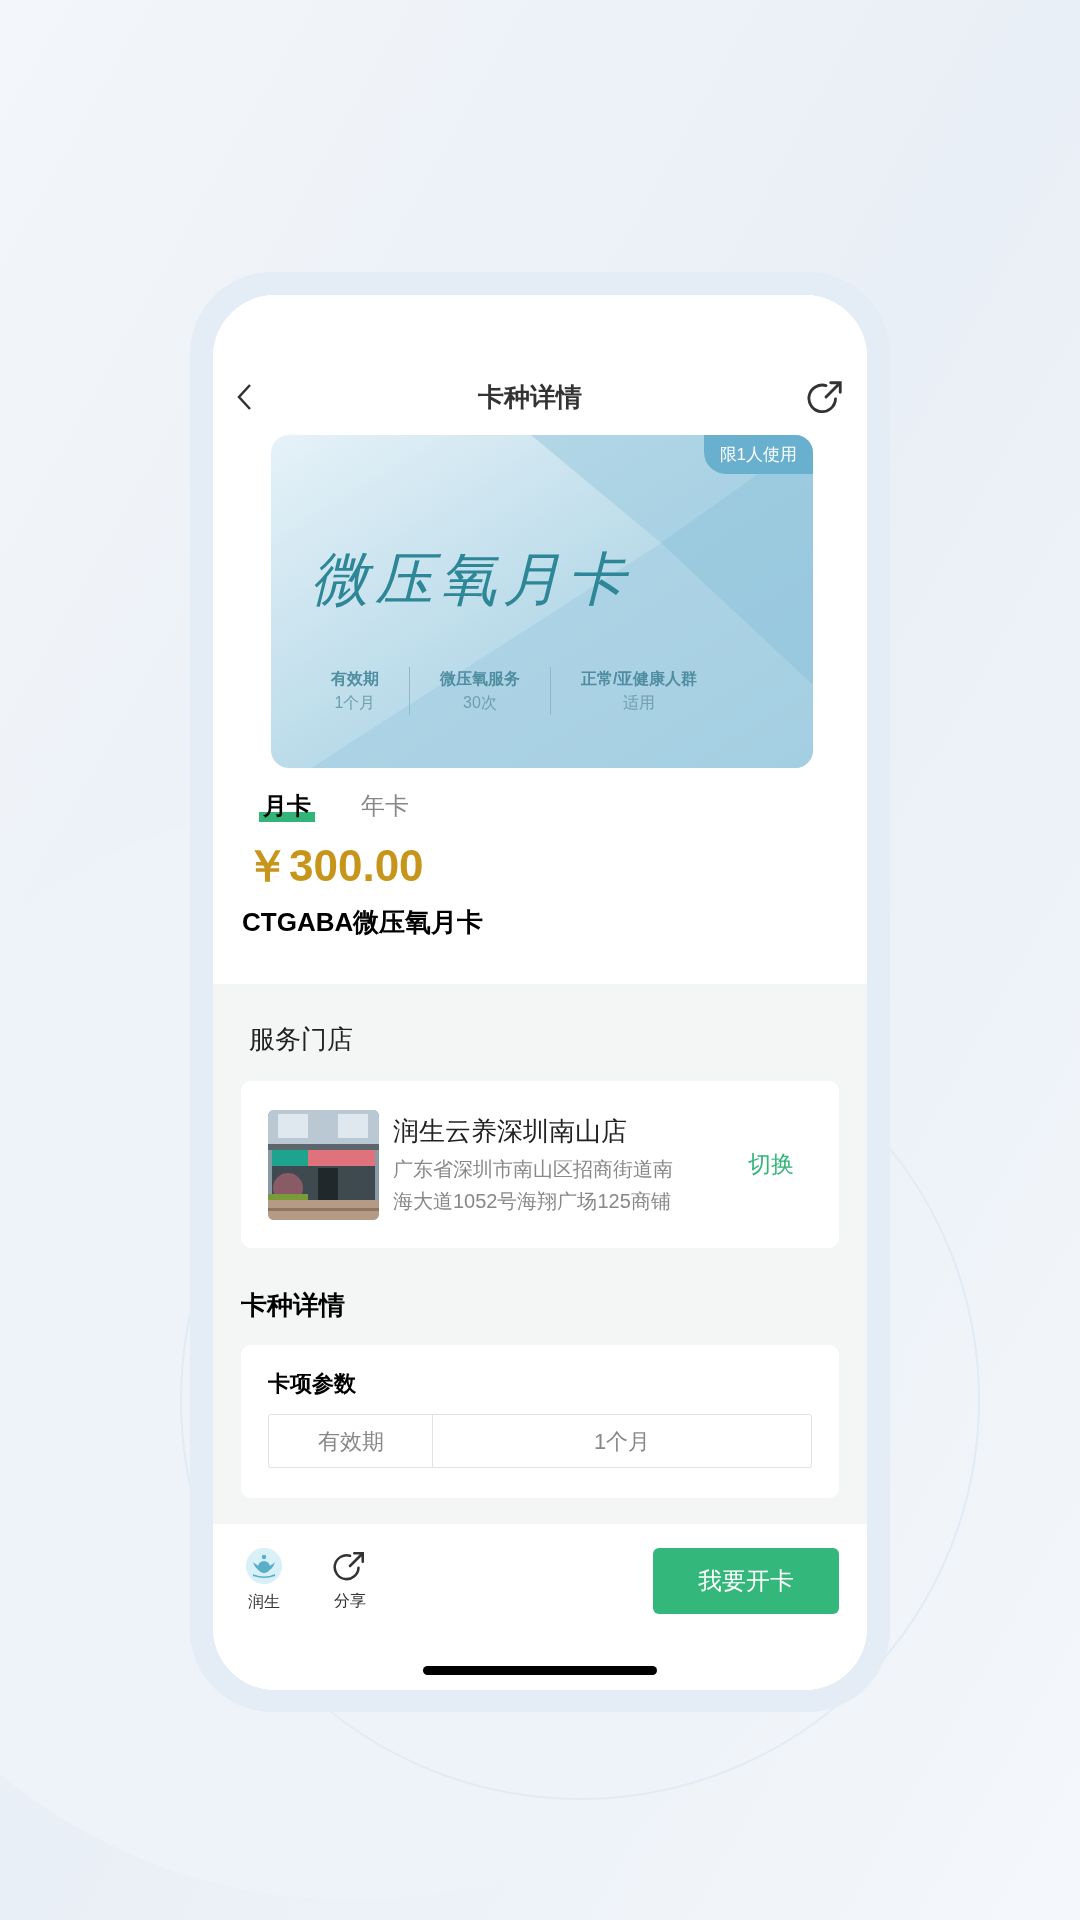  I want to click on section-title: 卡种详情, so click(293, 1305).